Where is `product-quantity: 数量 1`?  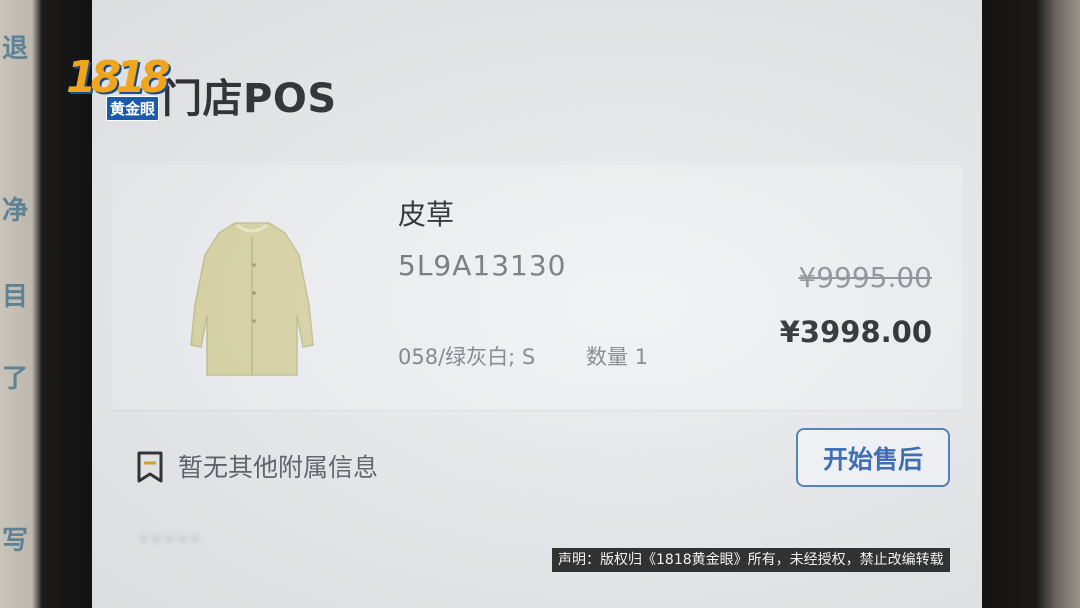
product-quantity: 数量 1 is located at coordinates (617, 357).